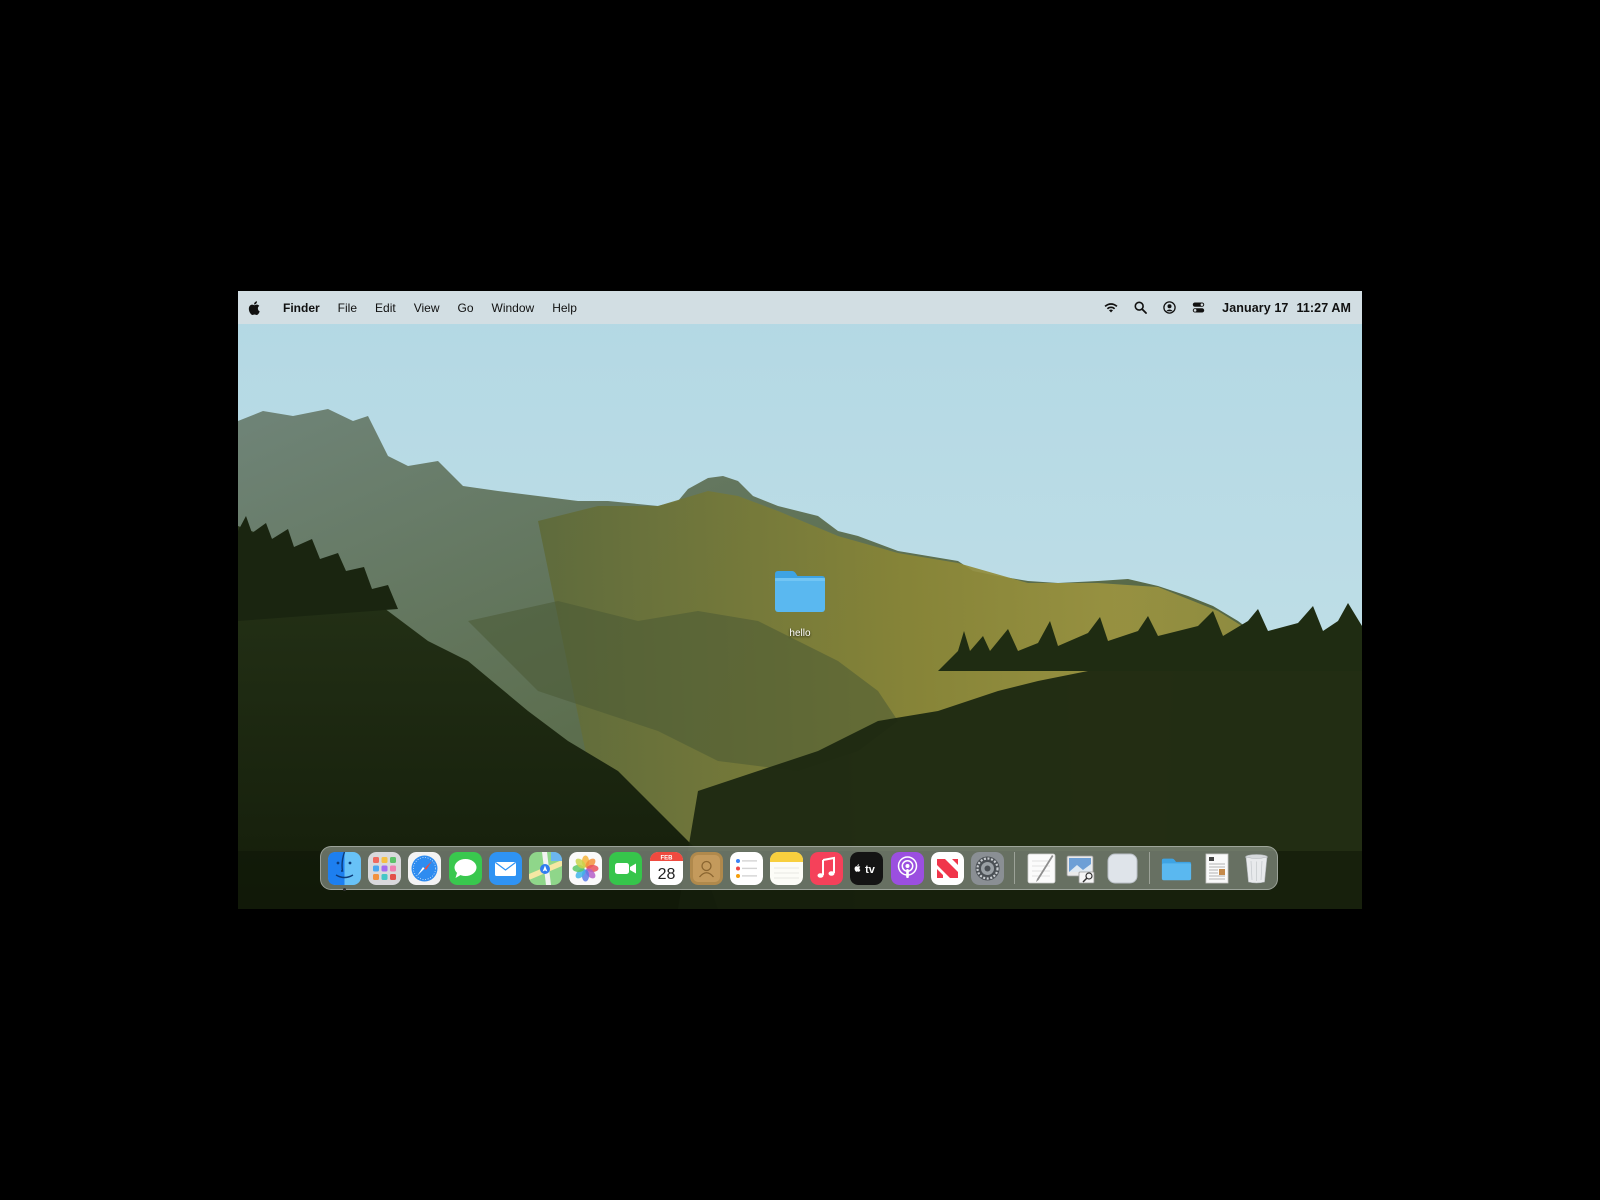  What do you see at coordinates (987, 868) in the screenshot?
I see `system-settings-icon` at bounding box center [987, 868].